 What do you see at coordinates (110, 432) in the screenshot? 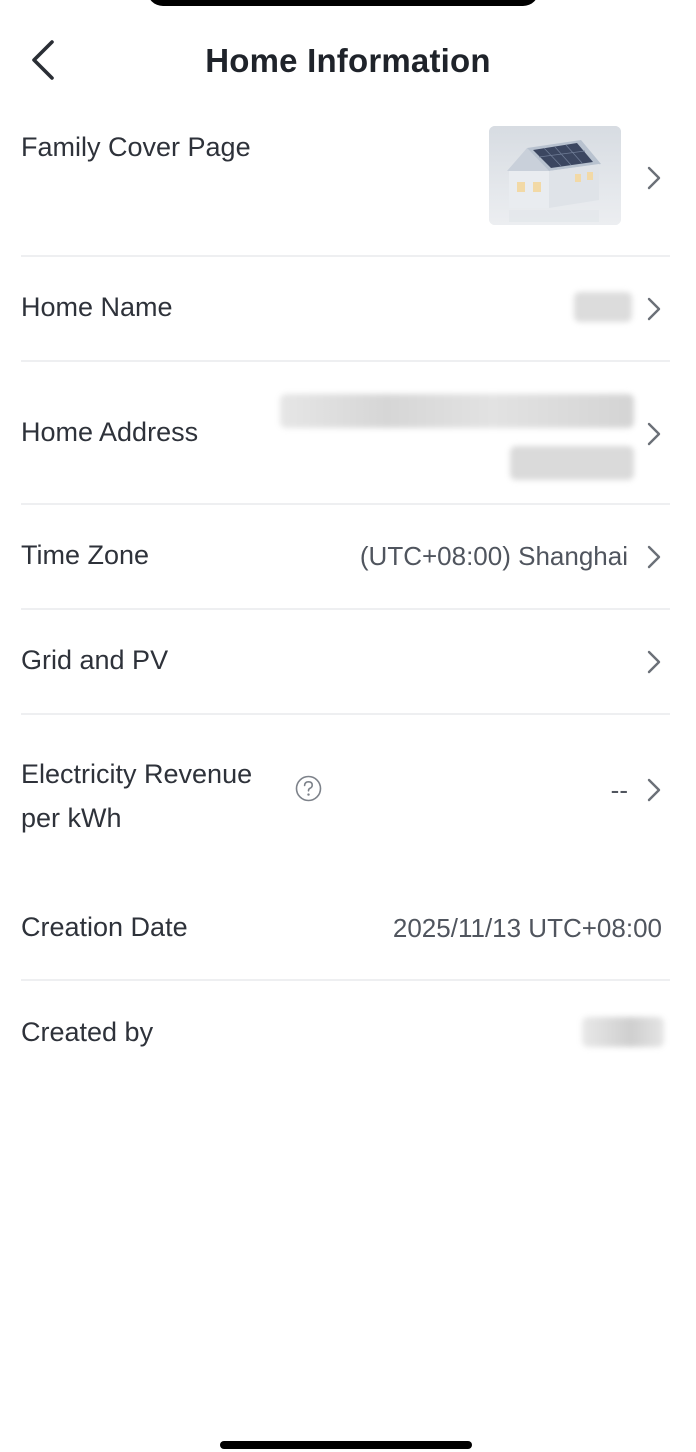
I see `row-label: Home Address` at bounding box center [110, 432].